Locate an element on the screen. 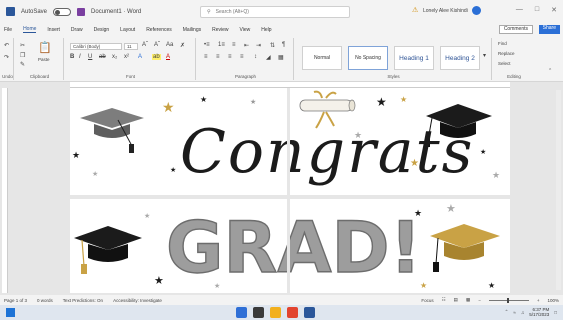  zoom-slider is located at coordinates (508, 300).